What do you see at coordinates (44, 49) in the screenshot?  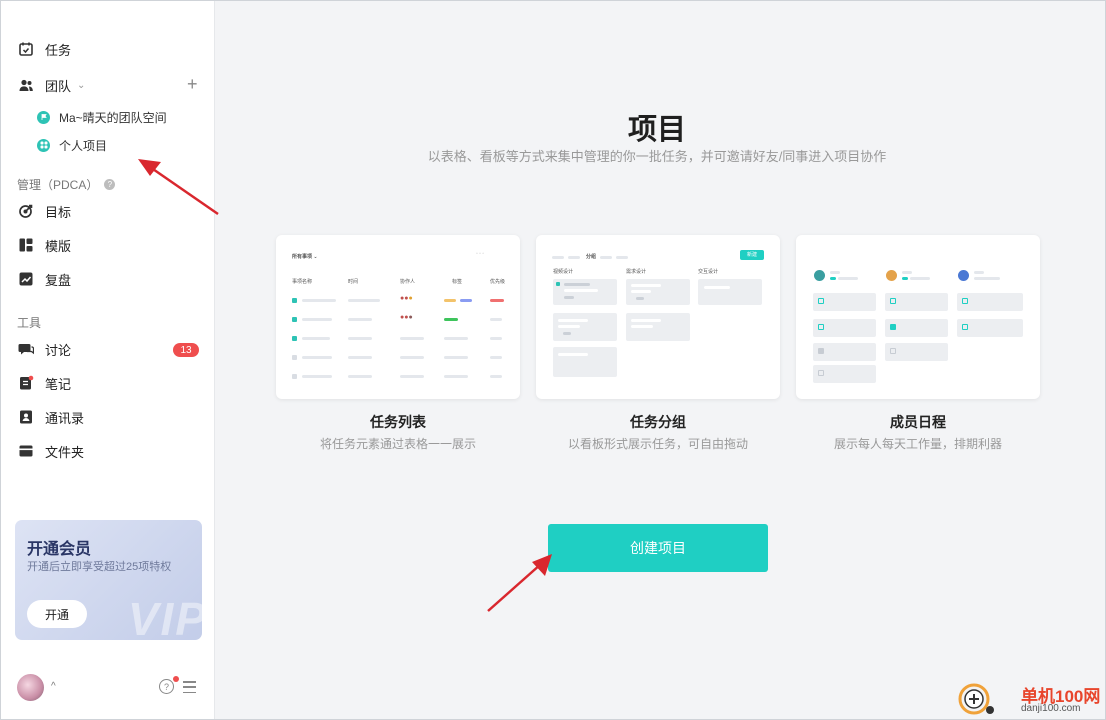 I see `sidebar-item-tasks: 任务` at bounding box center [44, 49].